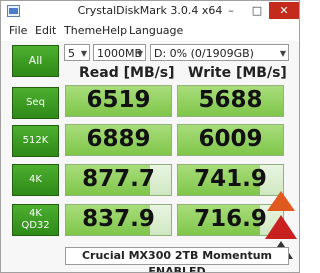 The width and height of the screenshot is (320, 273). Describe the element at coordinates (257, 10) in the screenshot. I see `maximize-button: □` at that location.